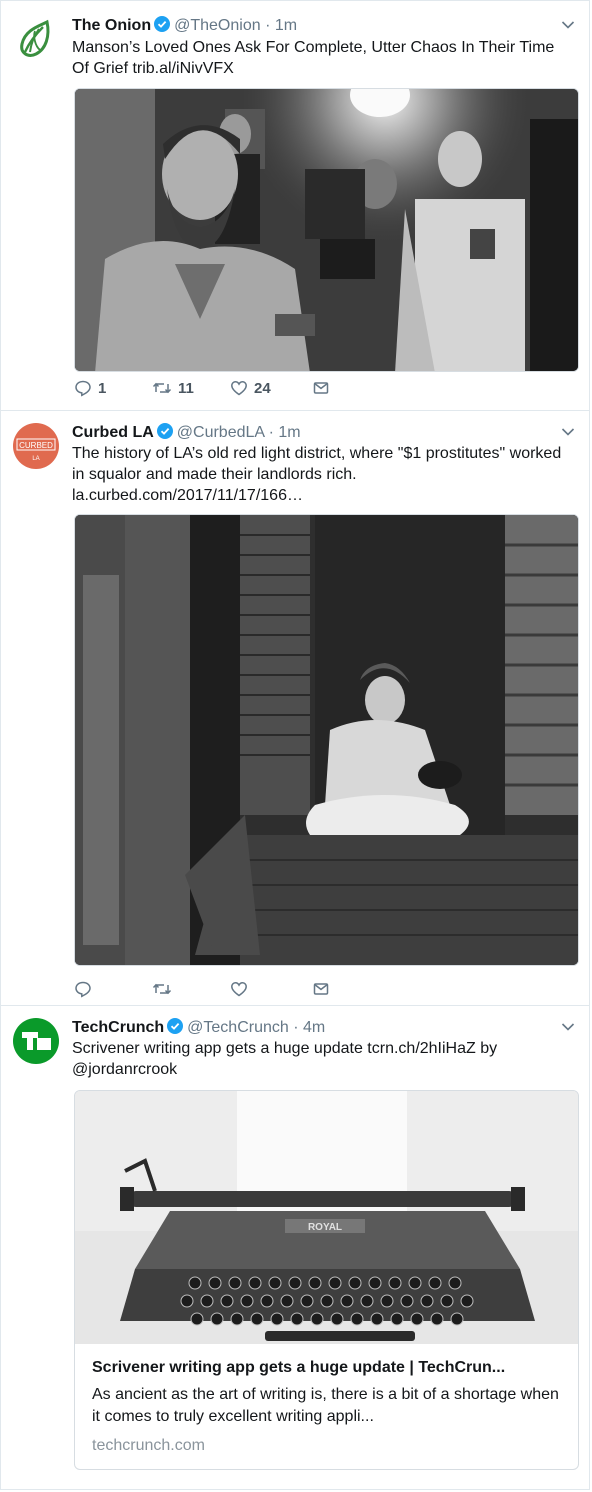 This screenshot has width=592, height=1492. I want to click on svg-text: CURBED, so click(36, 445).